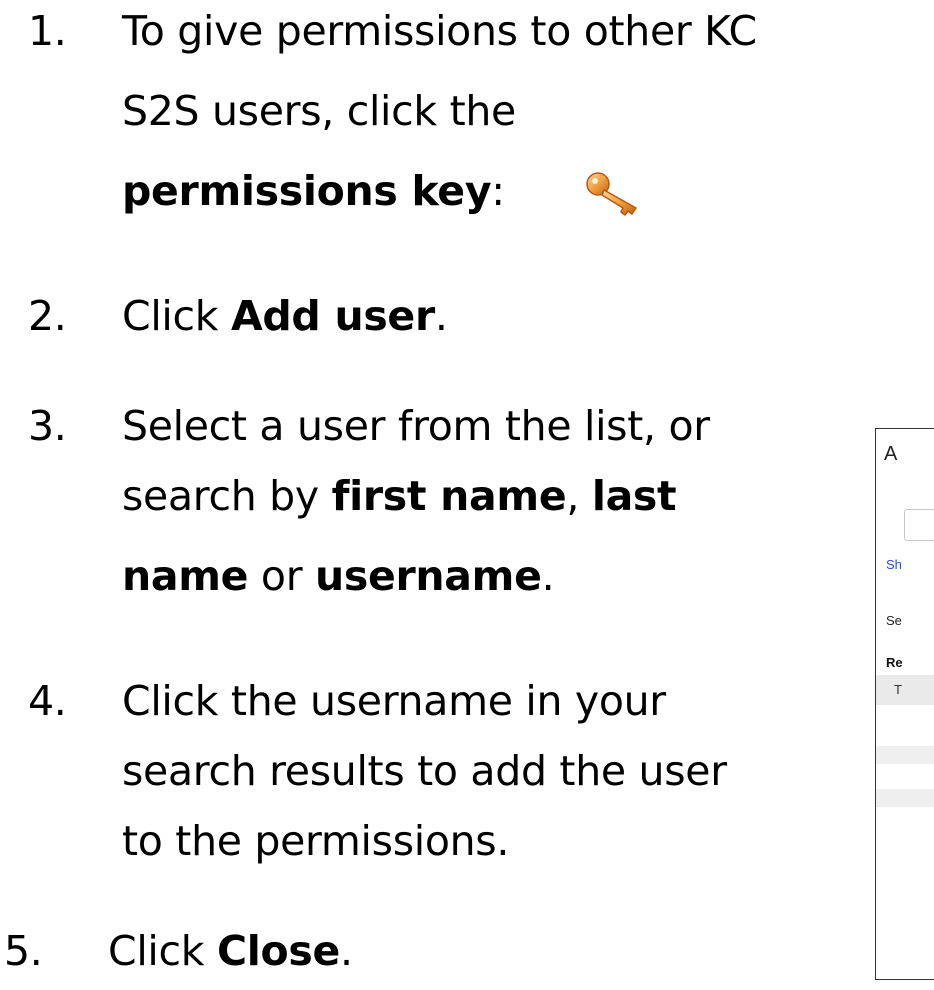  What do you see at coordinates (611, 194) in the screenshot?
I see `key-icon` at bounding box center [611, 194].